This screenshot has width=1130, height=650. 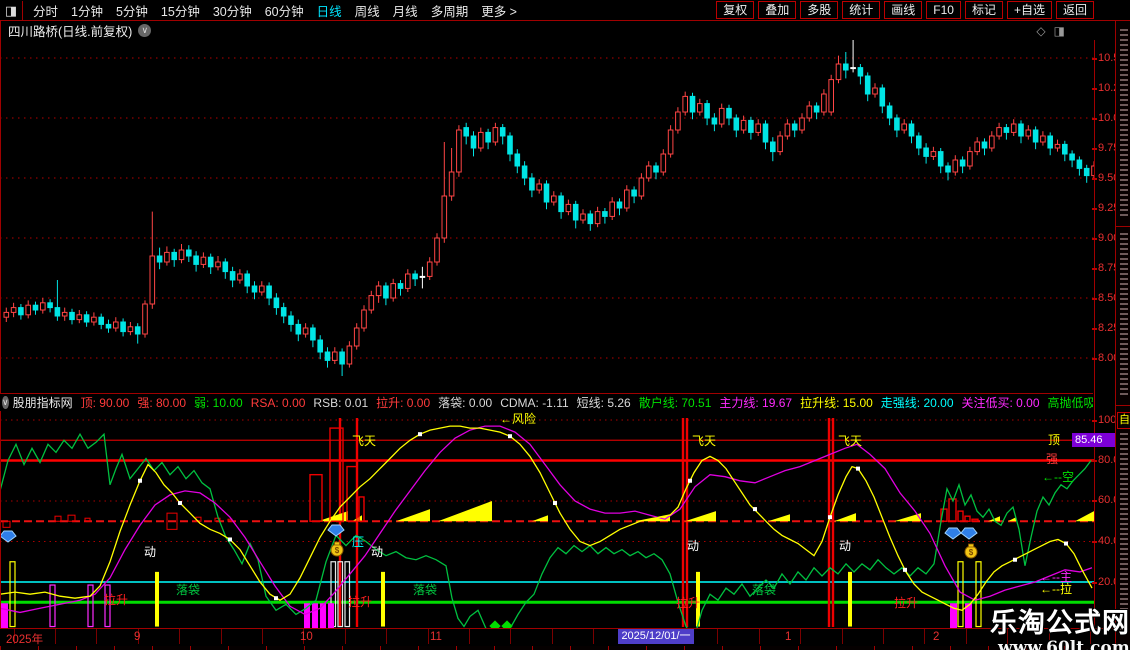 What do you see at coordinates (188, 590) in the screenshot?
I see `pane-label-落袋: 落袋` at bounding box center [188, 590].